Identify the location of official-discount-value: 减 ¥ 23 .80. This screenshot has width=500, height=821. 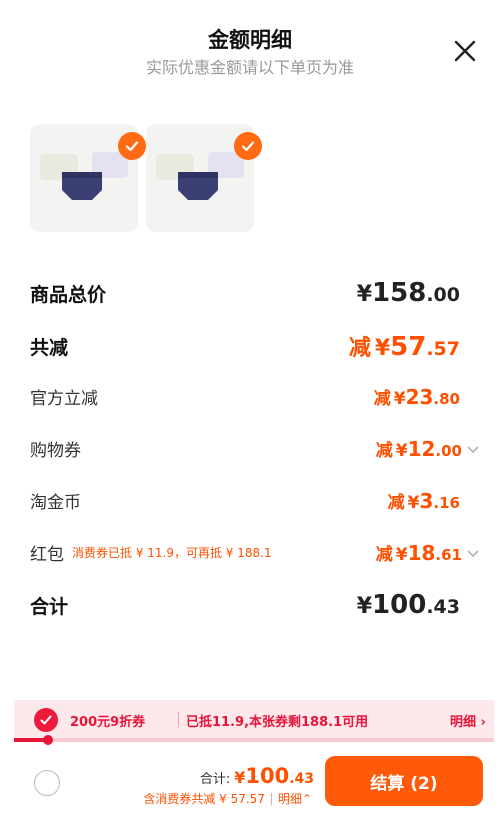
(417, 396).